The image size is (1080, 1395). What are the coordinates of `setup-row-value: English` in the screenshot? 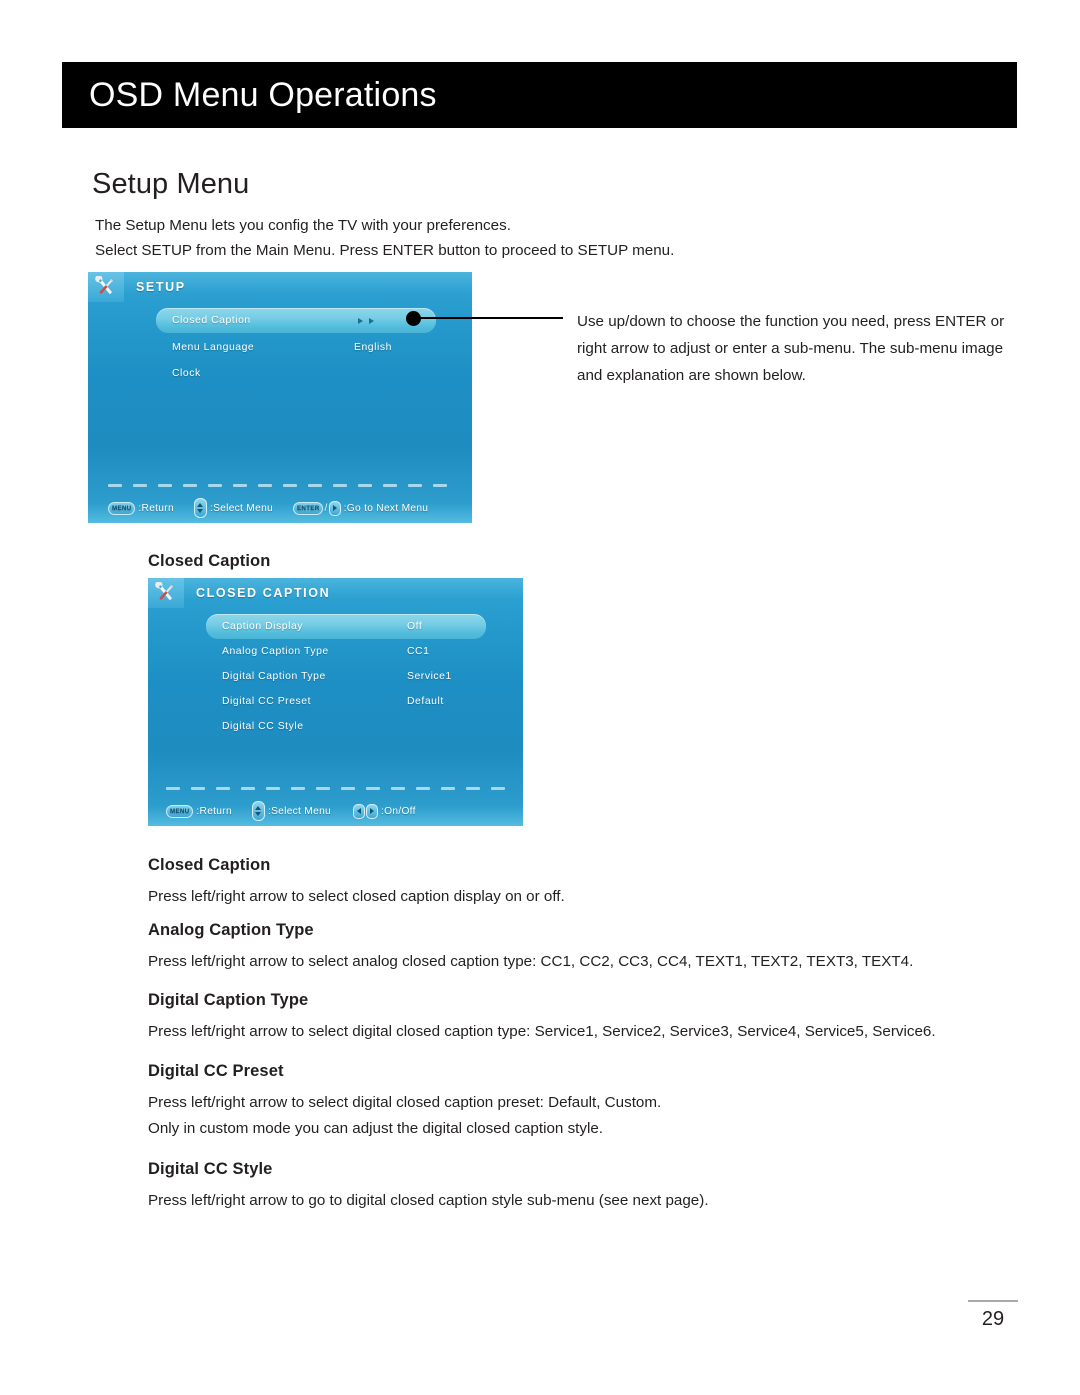 It's located at (373, 347).